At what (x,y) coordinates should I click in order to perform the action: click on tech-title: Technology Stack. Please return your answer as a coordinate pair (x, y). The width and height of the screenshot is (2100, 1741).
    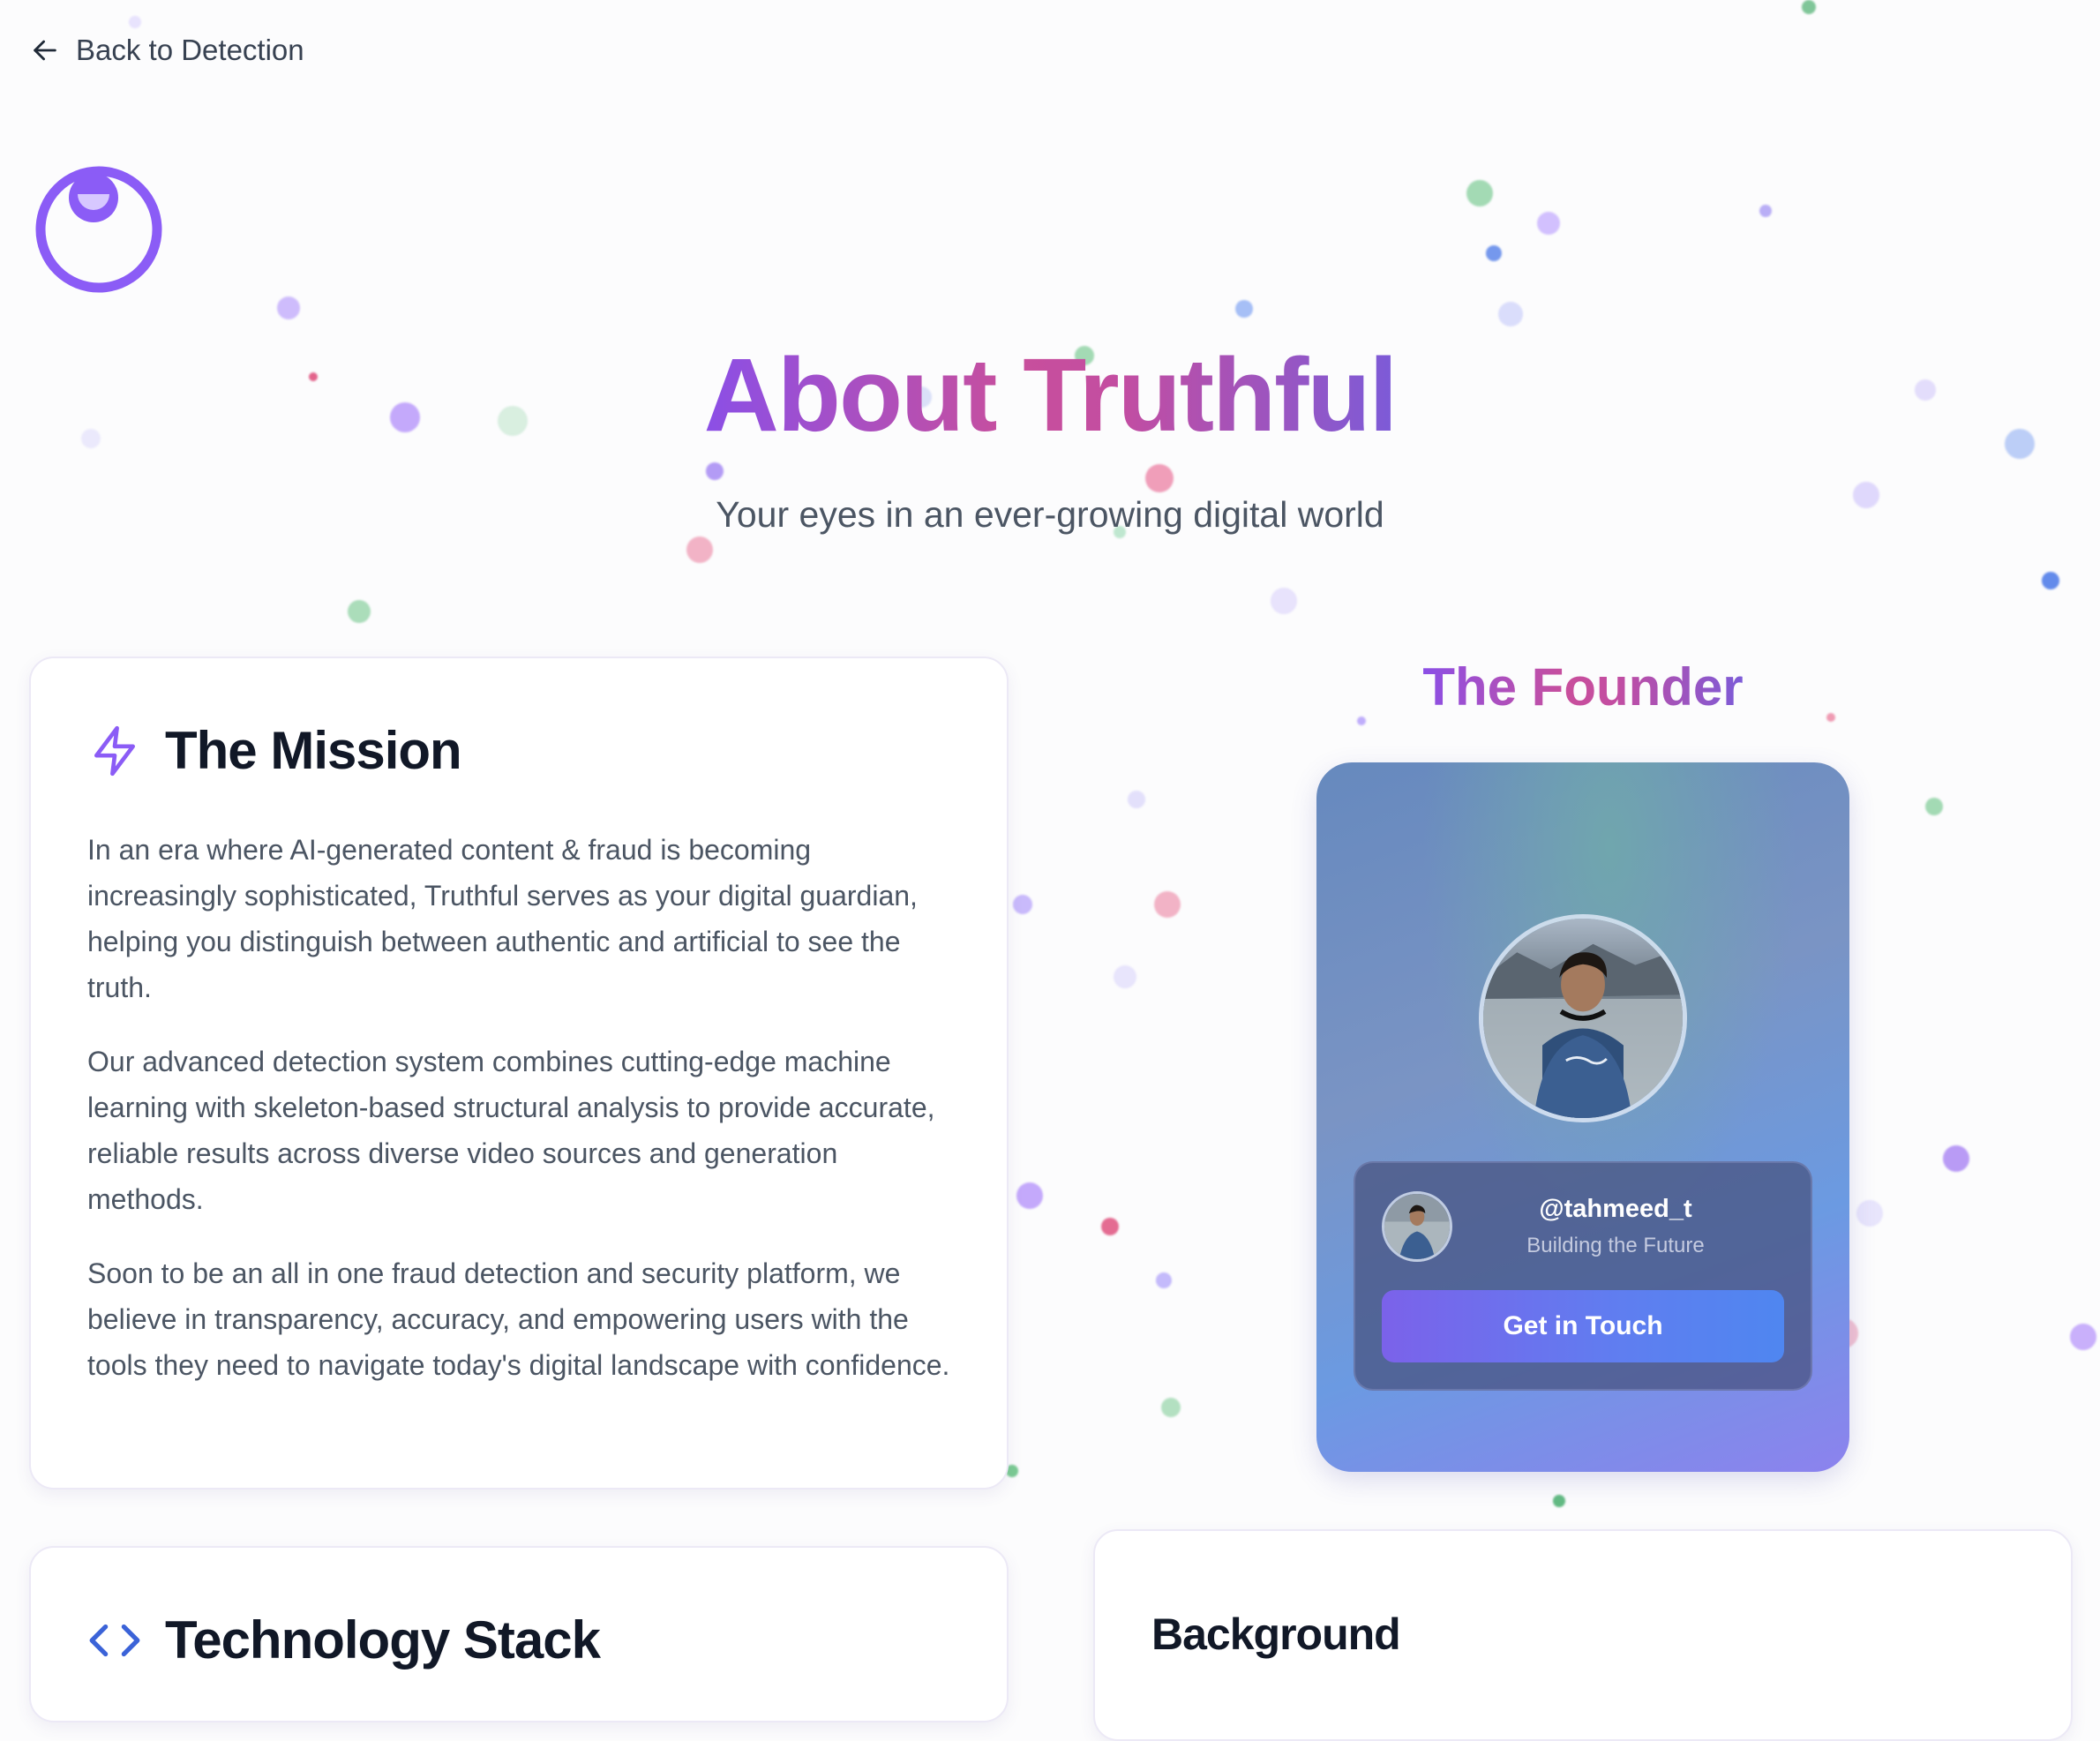
    Looking at the image, I should click on (383, 1640).